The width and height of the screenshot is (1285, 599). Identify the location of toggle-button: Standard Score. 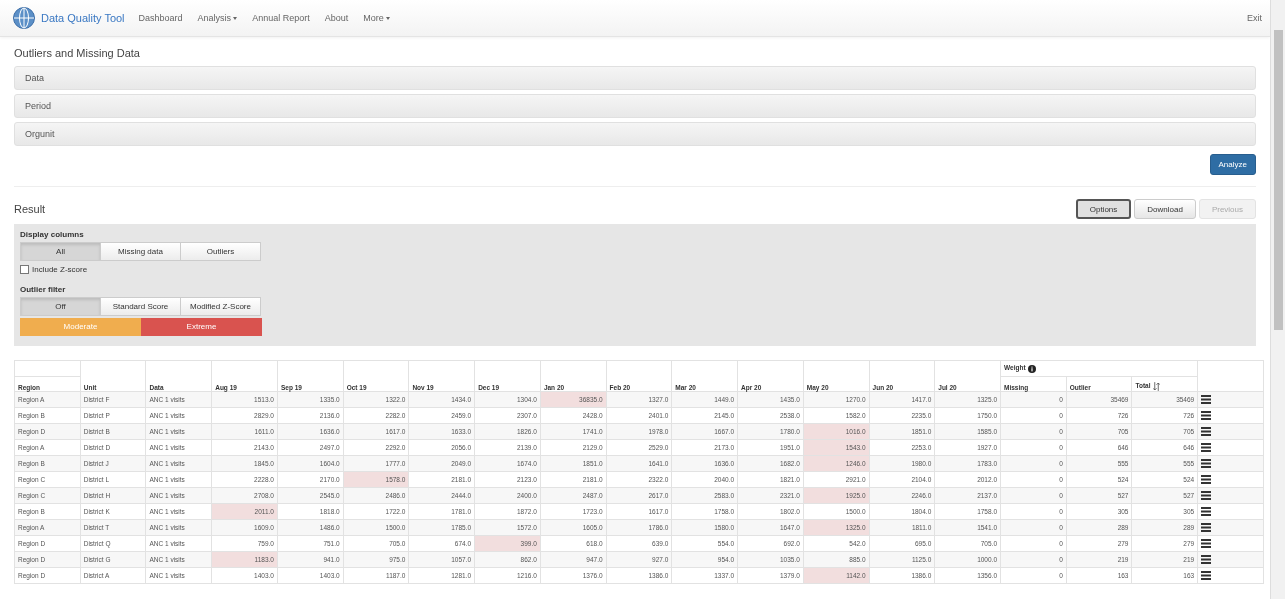
(140, 306).